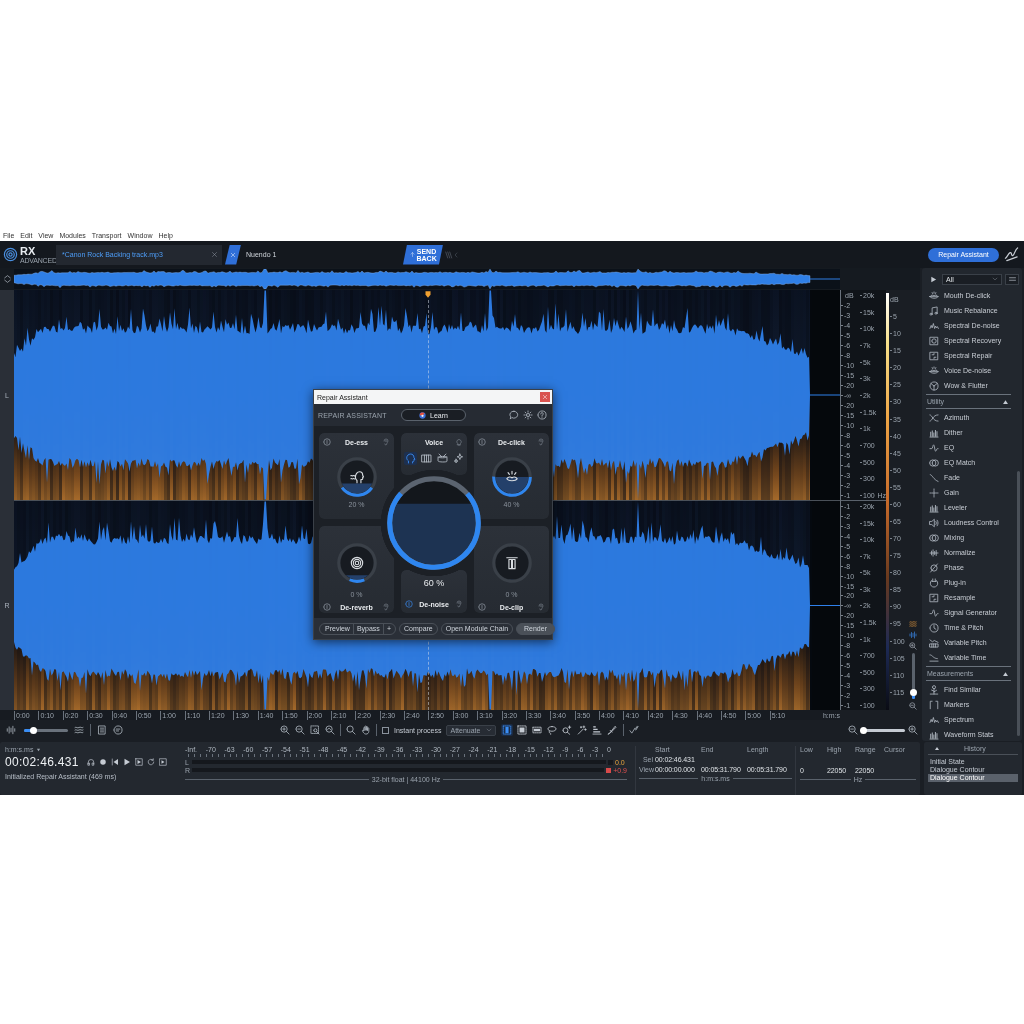 This screenshot has height=1024, width=1024. I want to click on magic-wand-icon, so click(582, 730).